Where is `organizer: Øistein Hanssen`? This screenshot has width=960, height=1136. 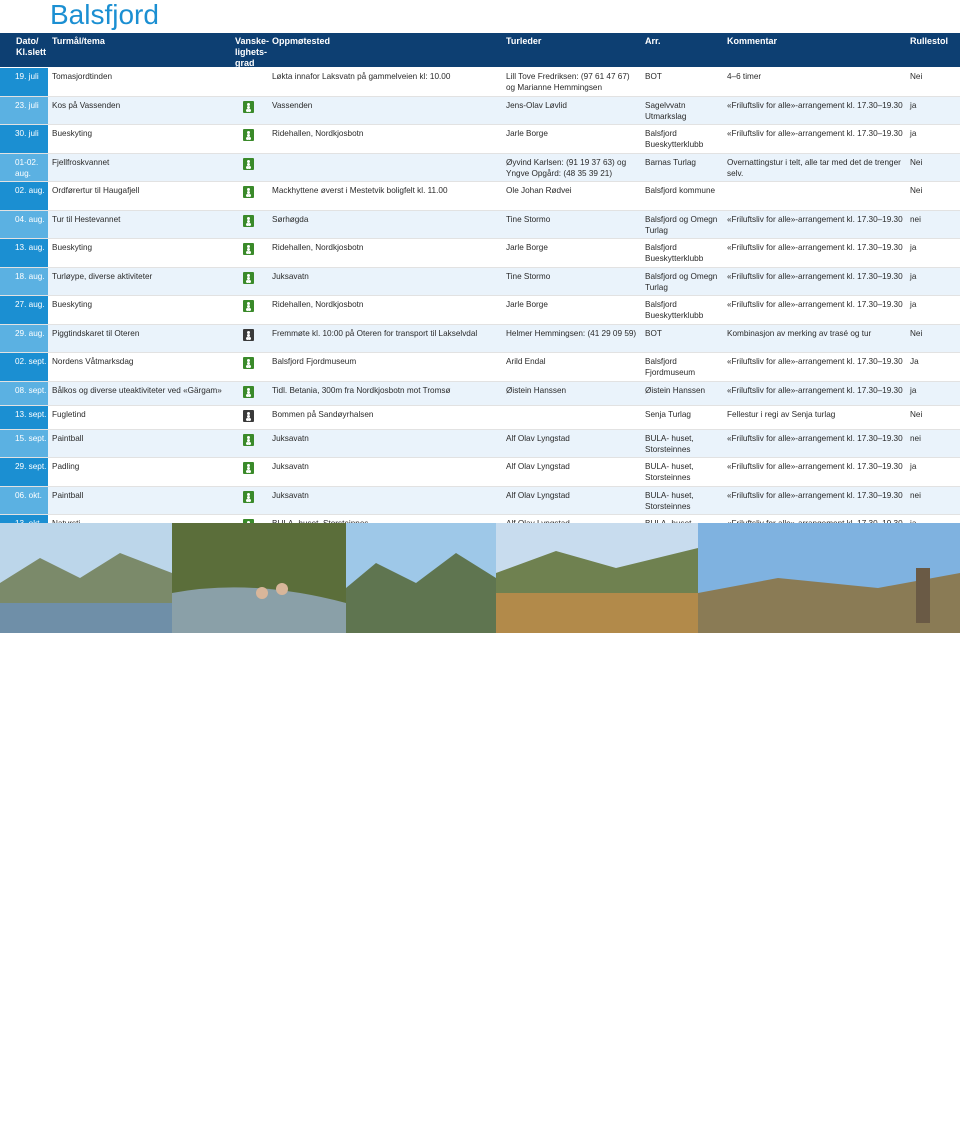 organizer: Øistein Hanssen is located at coordinates (675, 390).